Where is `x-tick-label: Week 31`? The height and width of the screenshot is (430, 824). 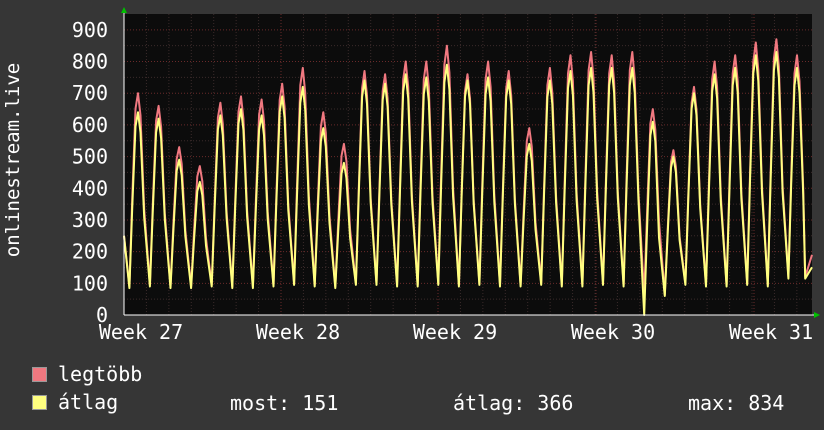 x-tick-label: Week 31 is located at coordinates (771, 332).